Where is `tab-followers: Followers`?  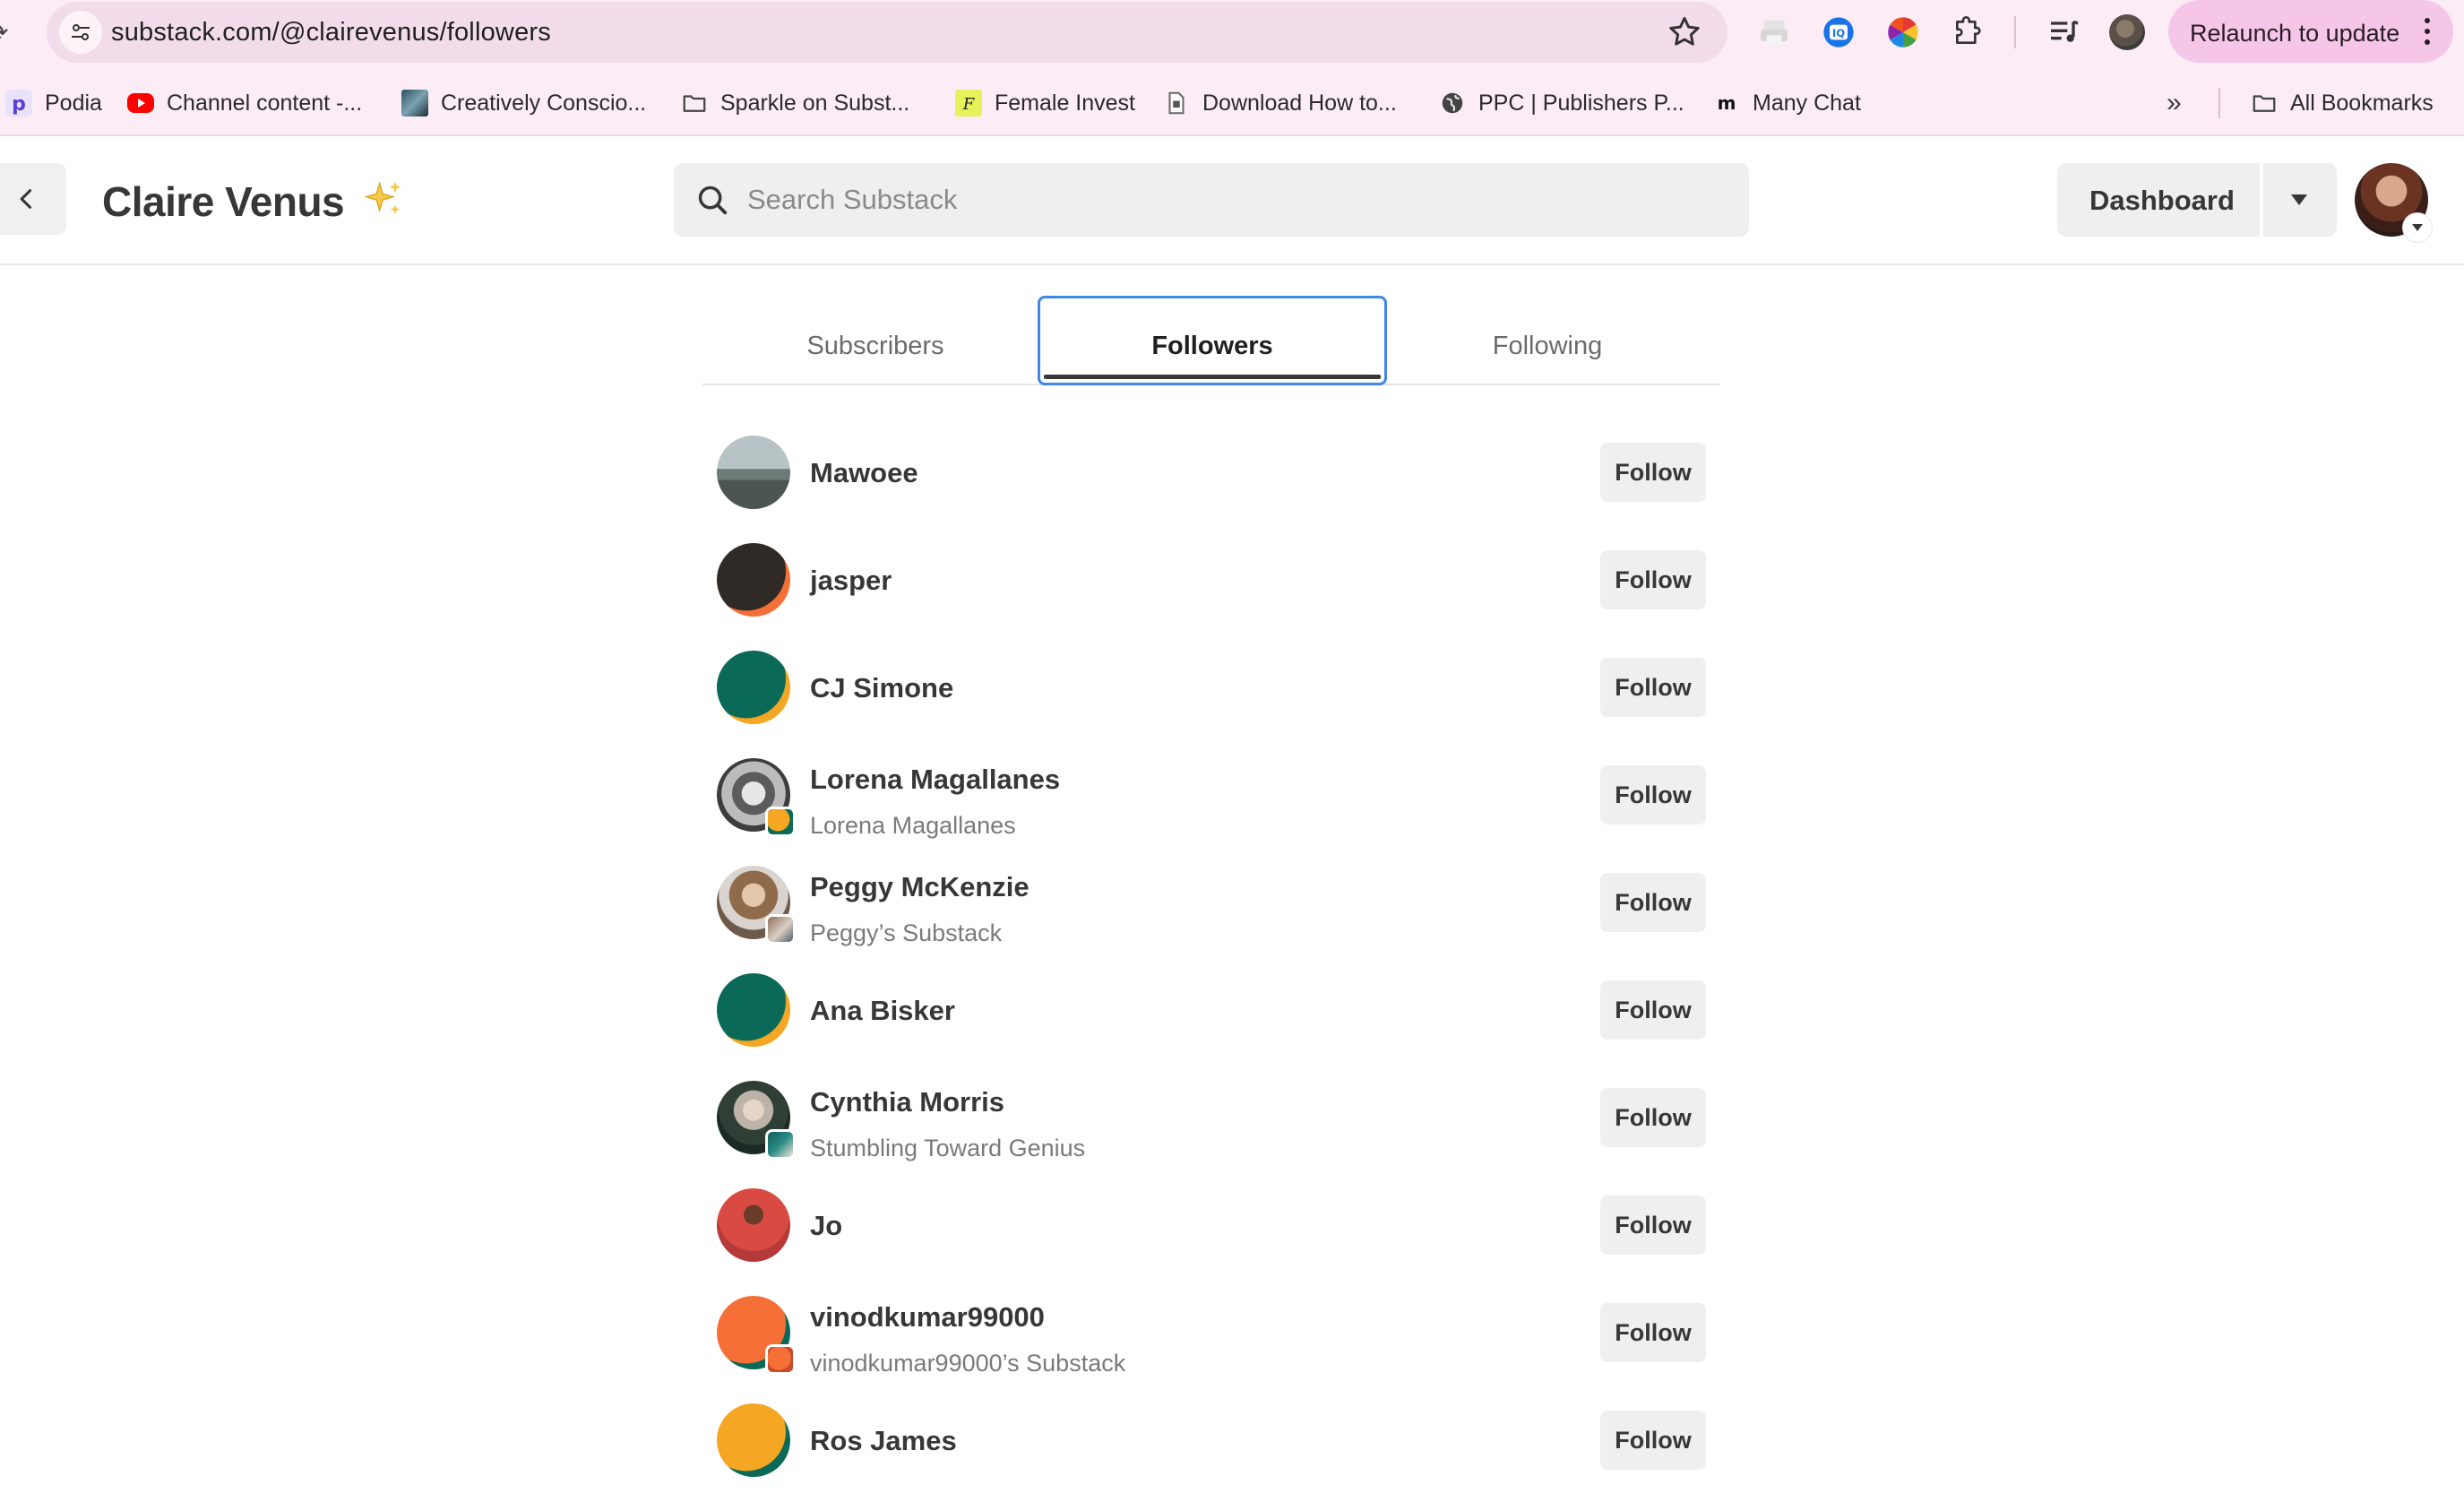 tab-followers: Followers is located at coordinates (1212, 340).